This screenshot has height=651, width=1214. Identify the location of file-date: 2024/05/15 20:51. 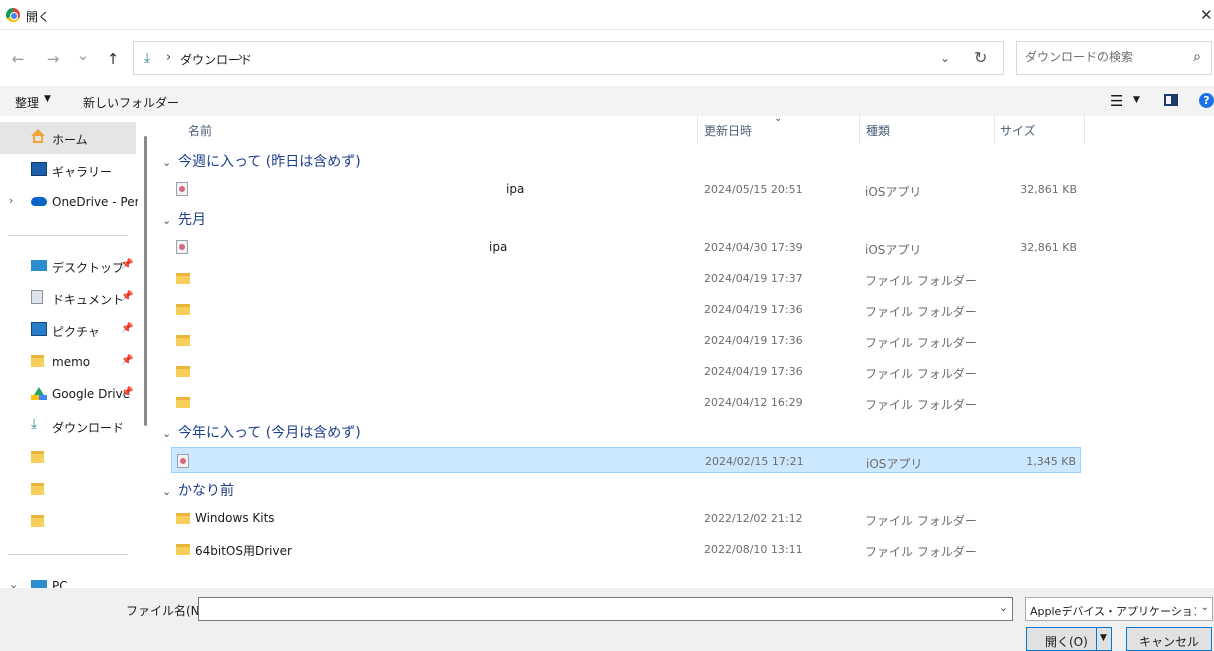
(753, 189).